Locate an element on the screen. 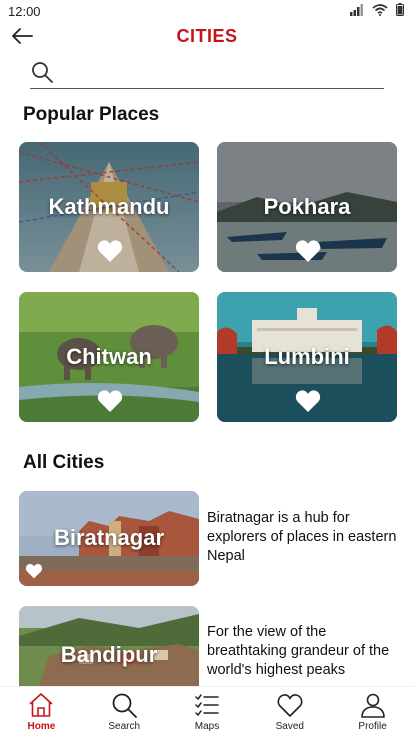 The image size is (414, 736). city-card-name: Pokhara is located at coordinates (307, 206).